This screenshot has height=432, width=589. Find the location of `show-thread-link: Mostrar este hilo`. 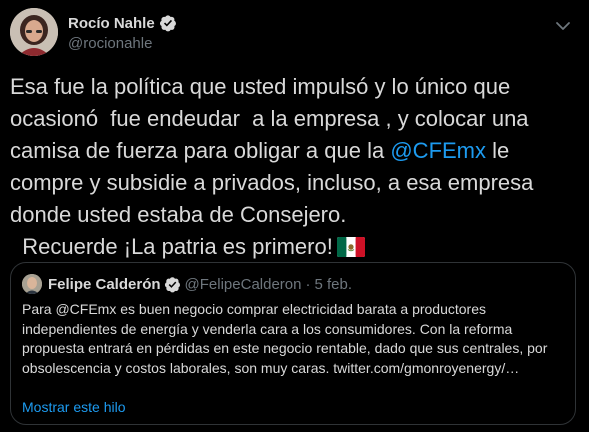

show-thread-link: Mostrar este hilo is located at coordinates (73, 407).